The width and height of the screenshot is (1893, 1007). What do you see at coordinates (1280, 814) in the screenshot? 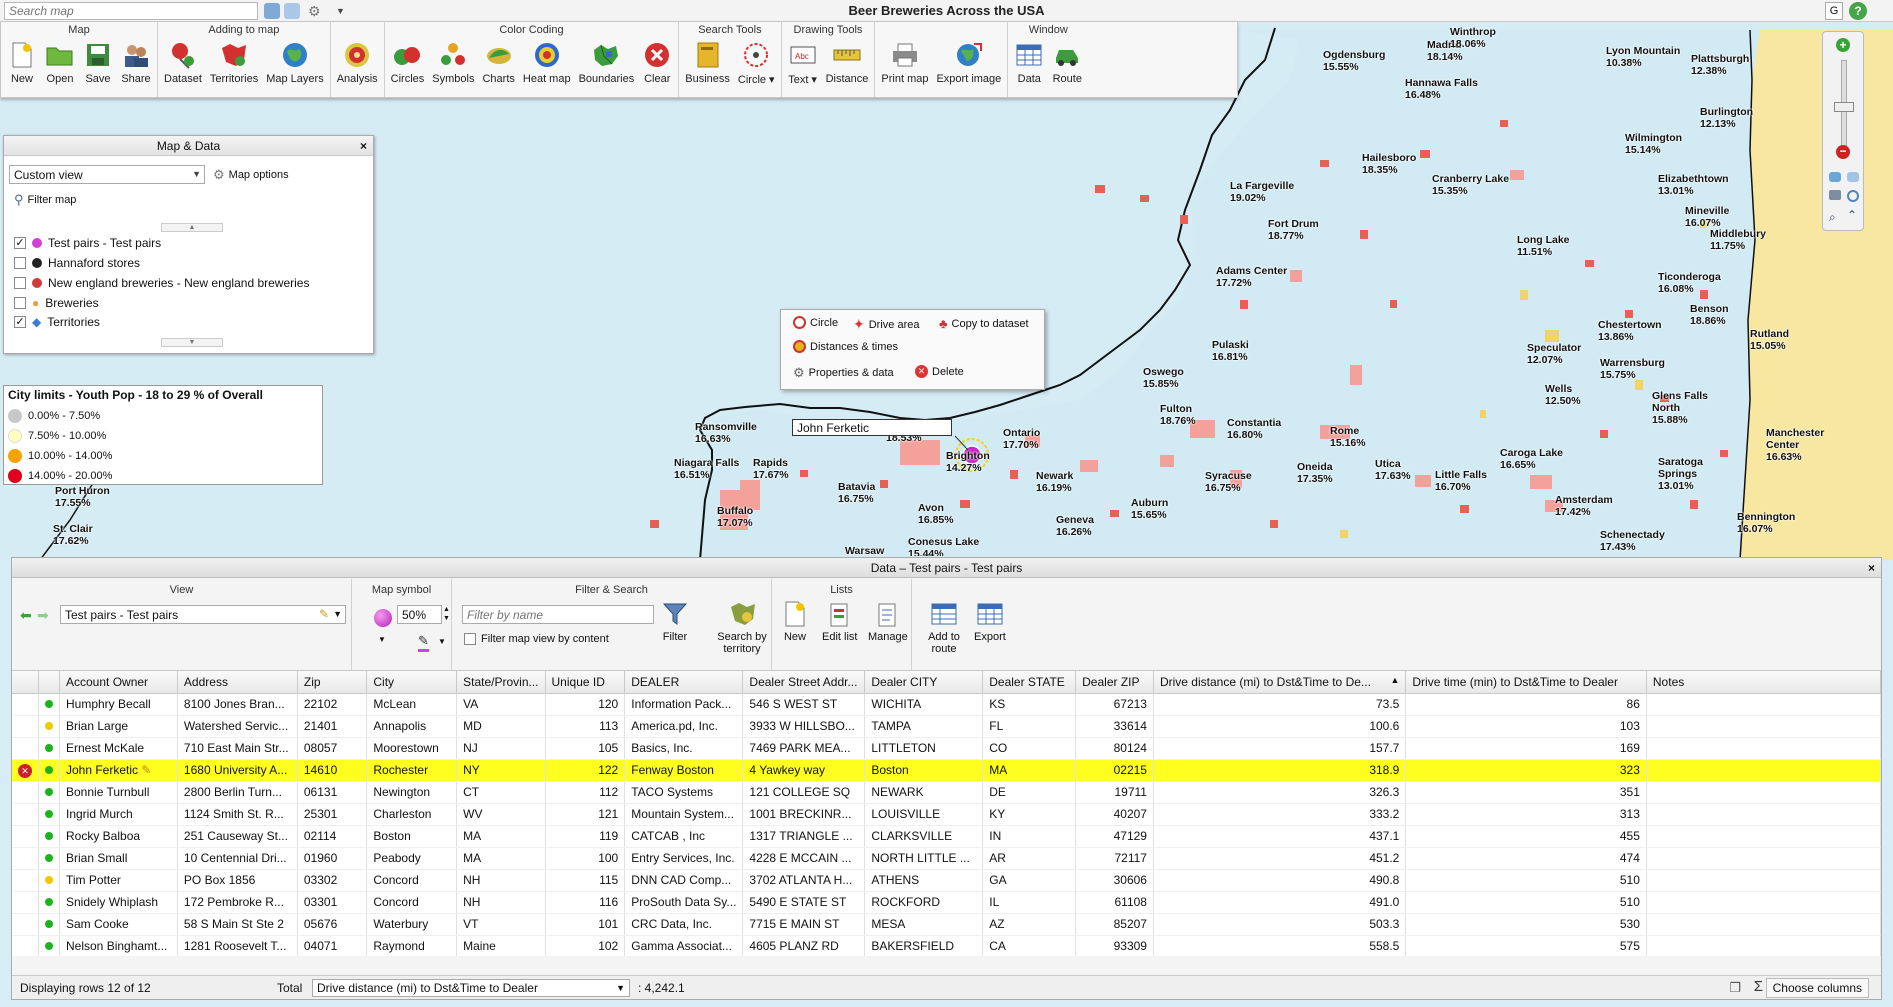
I see `table-cell: 333.2` at bounding box center [1280, 814].